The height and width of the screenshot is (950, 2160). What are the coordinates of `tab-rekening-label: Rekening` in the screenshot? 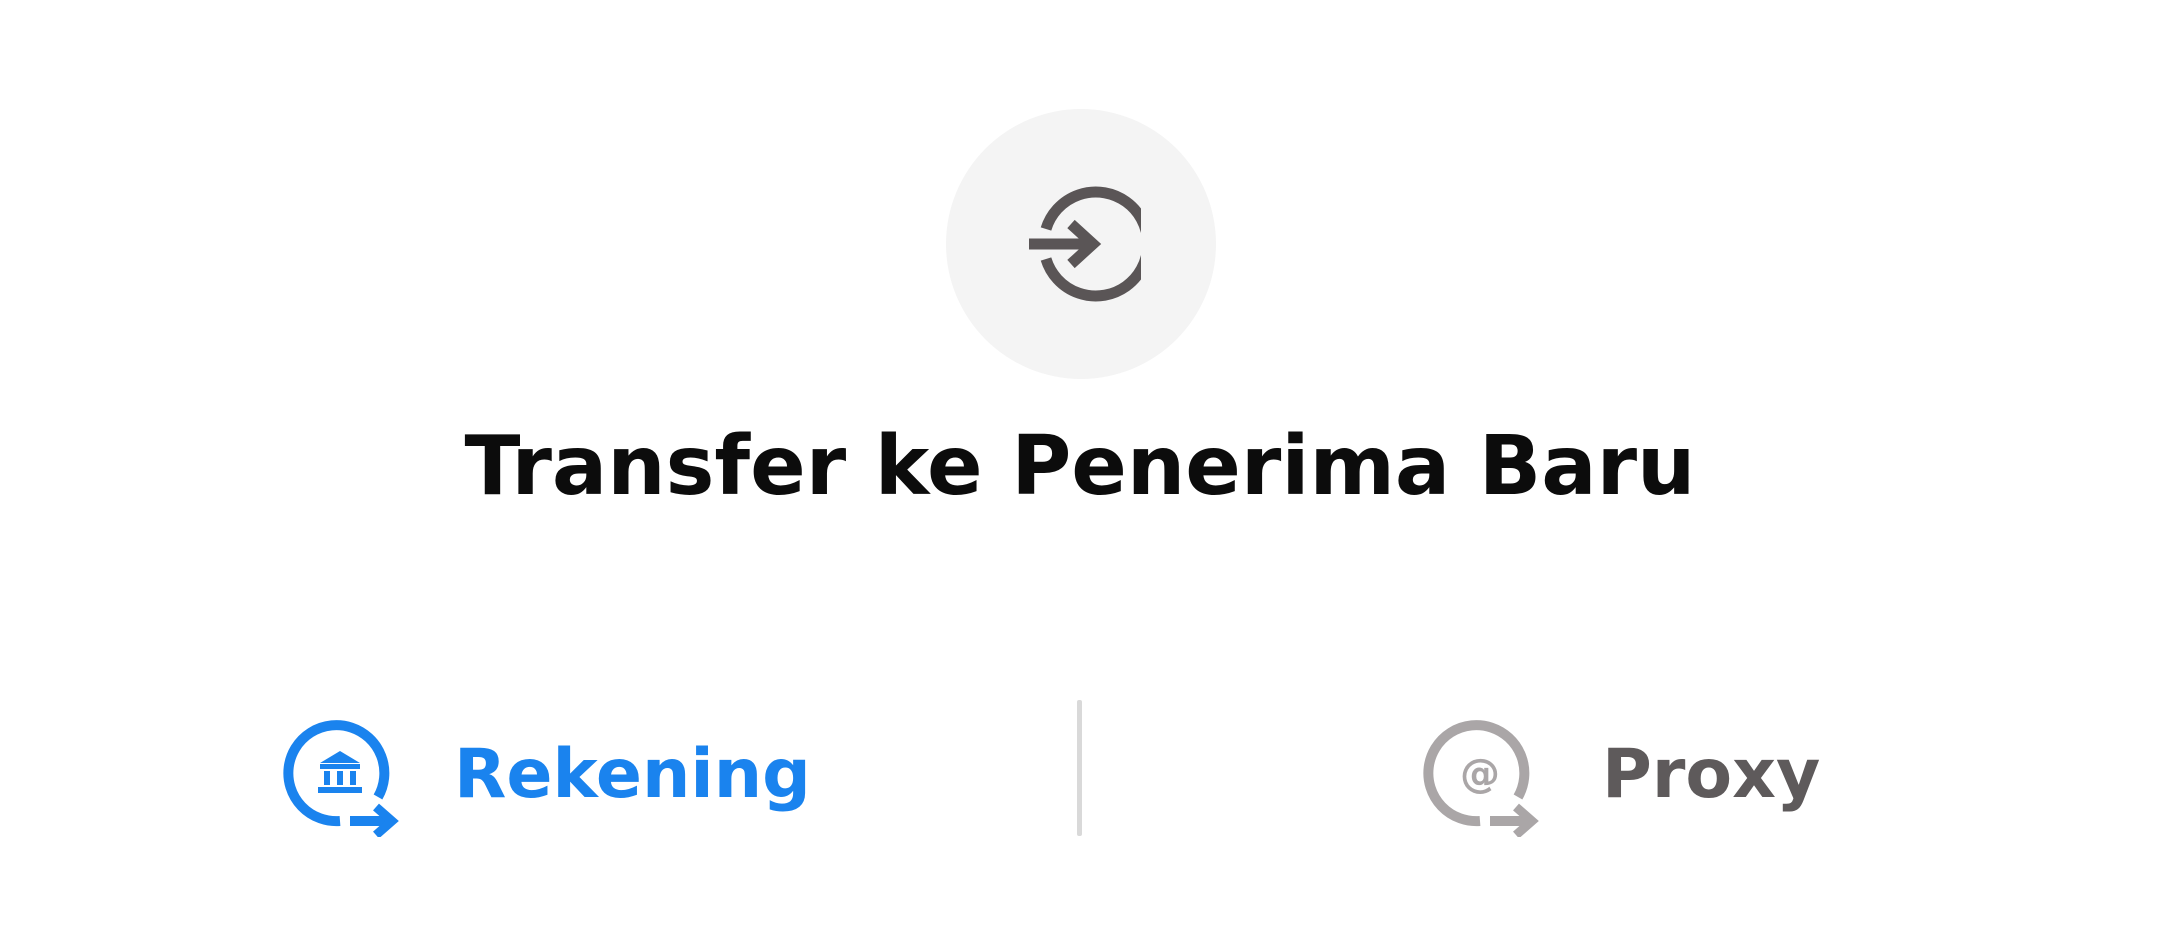 It's located at (632, 774).